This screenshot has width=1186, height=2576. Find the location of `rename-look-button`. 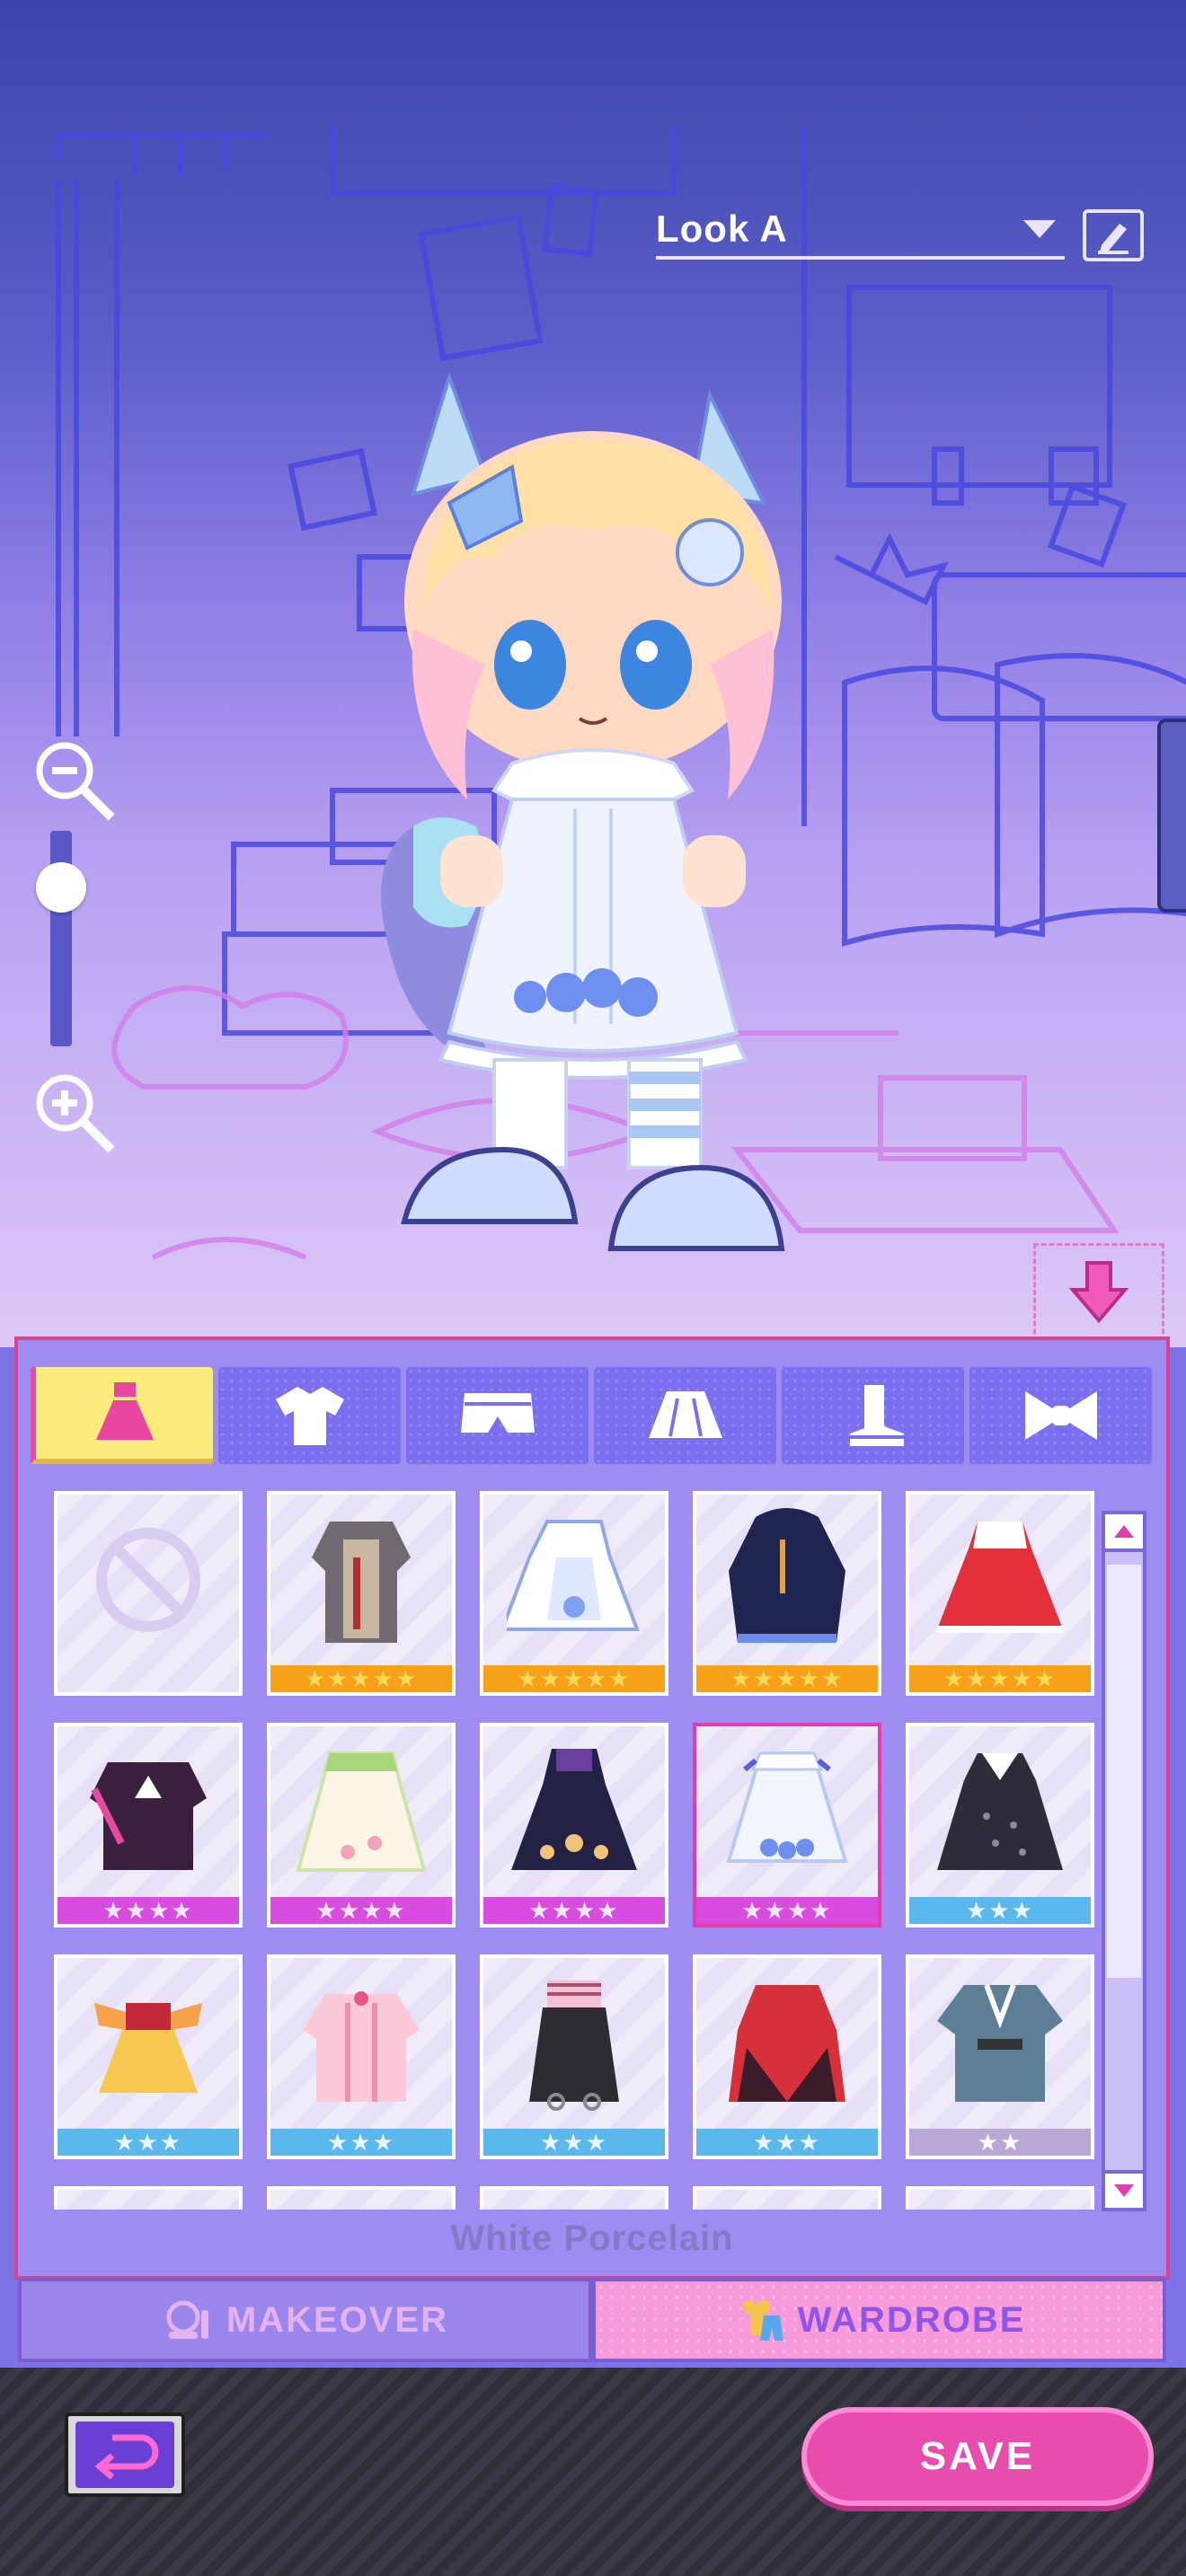

rename-look-button is located at coordinates (1113, 235).